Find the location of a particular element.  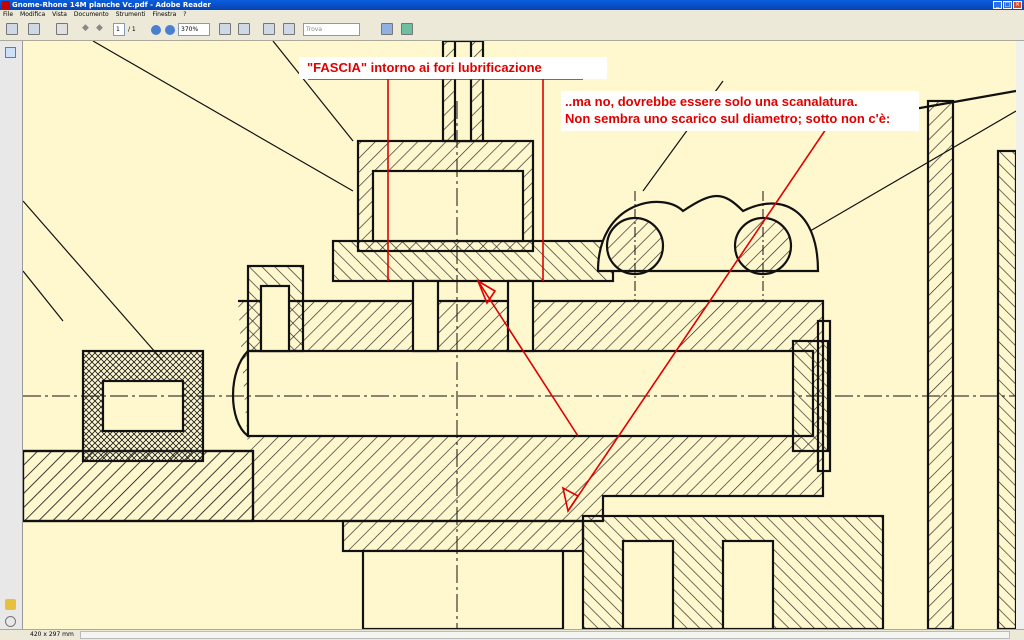

horizontal-scrollbar is located at coordinates (545, 635).